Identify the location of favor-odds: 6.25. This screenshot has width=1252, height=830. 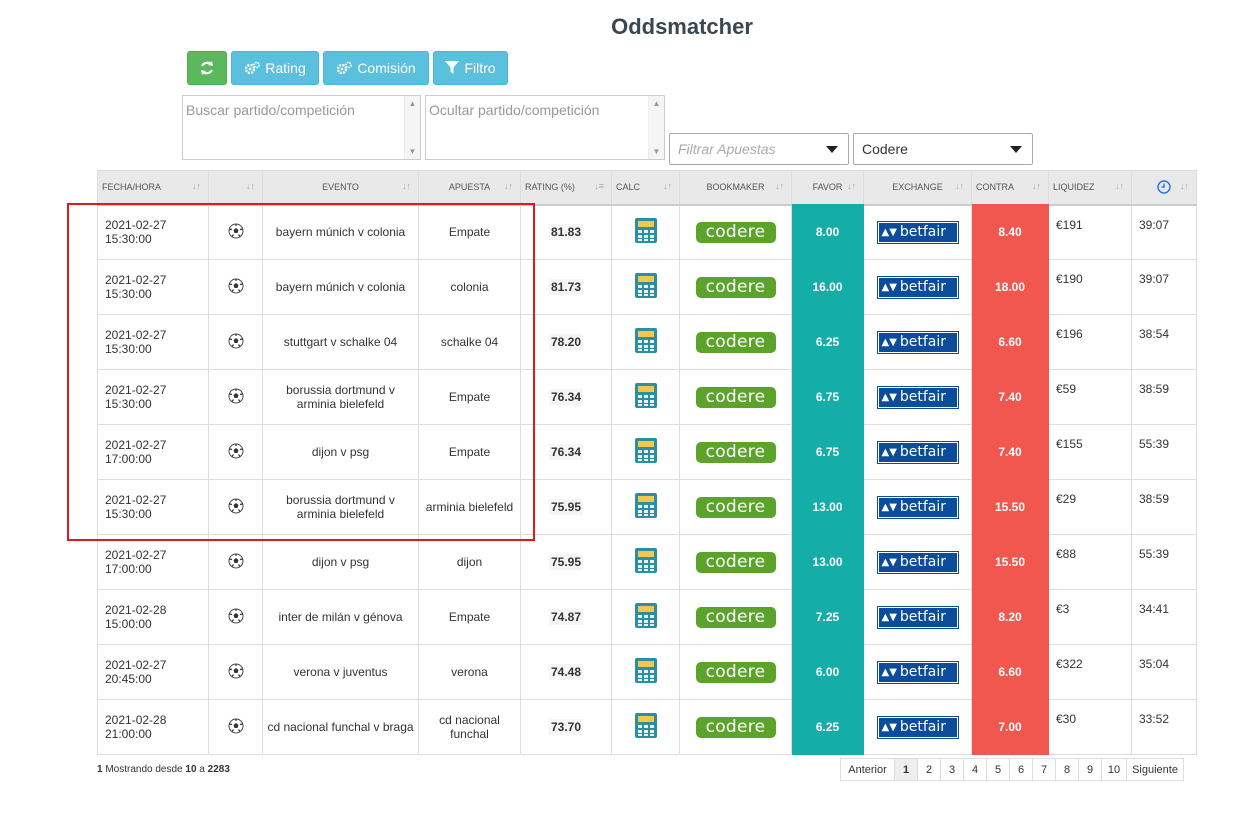
(827, 727).